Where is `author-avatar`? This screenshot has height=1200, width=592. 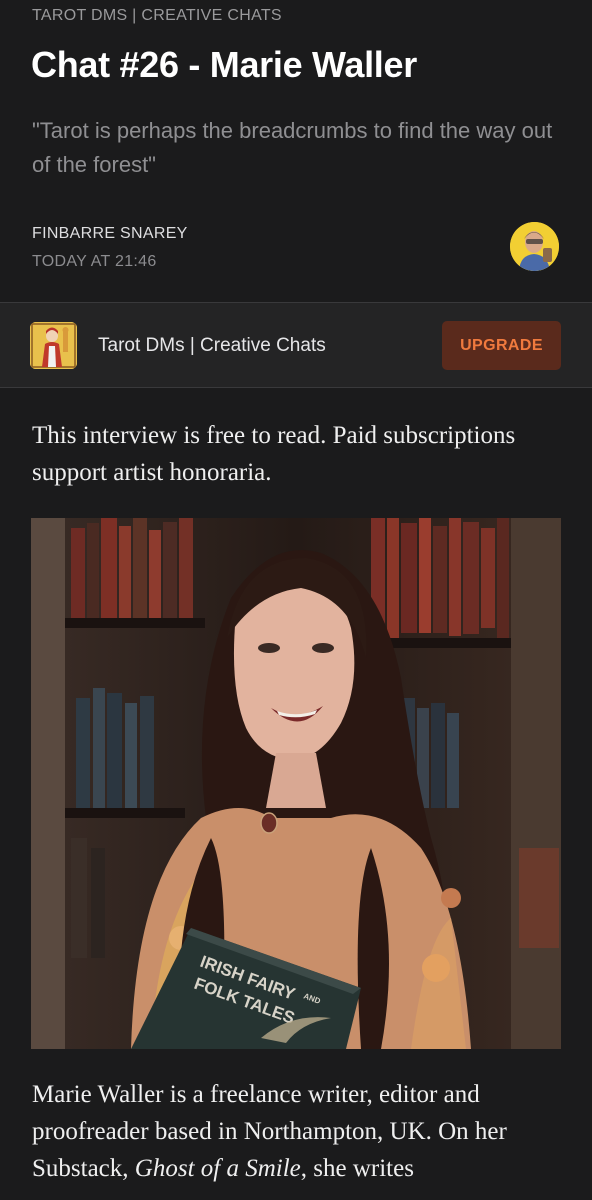
author-avatar is located at coordinates (534, 246).